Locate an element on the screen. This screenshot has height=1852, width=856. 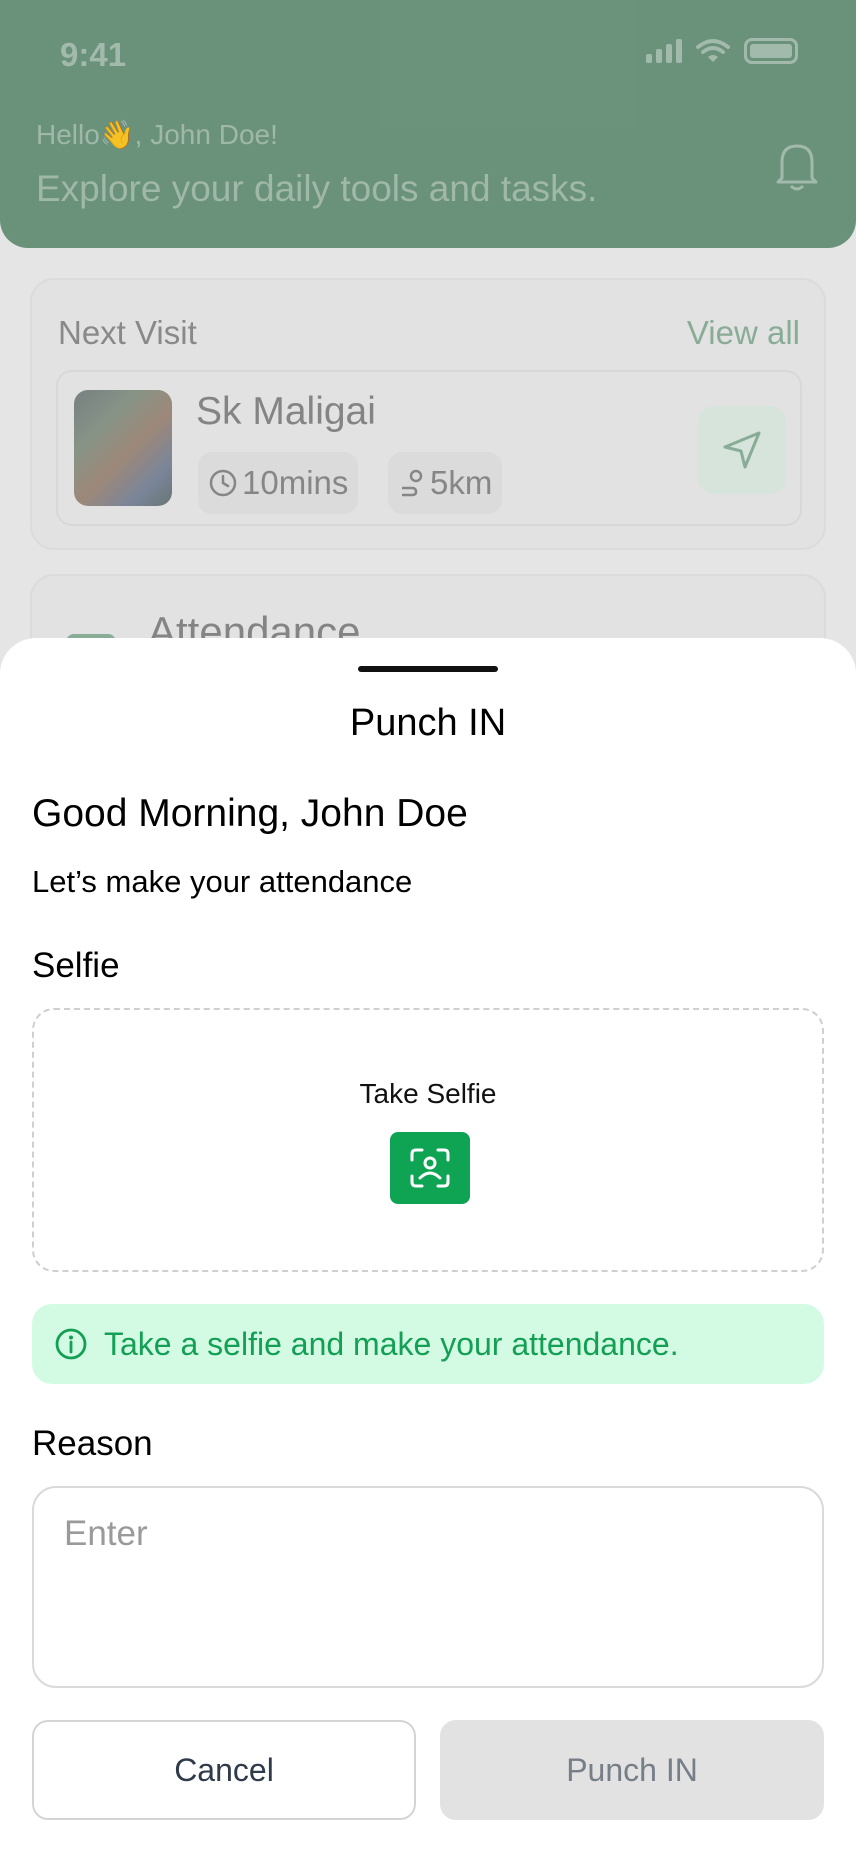
take-selfie-button is located at coordinates (430, 1168).